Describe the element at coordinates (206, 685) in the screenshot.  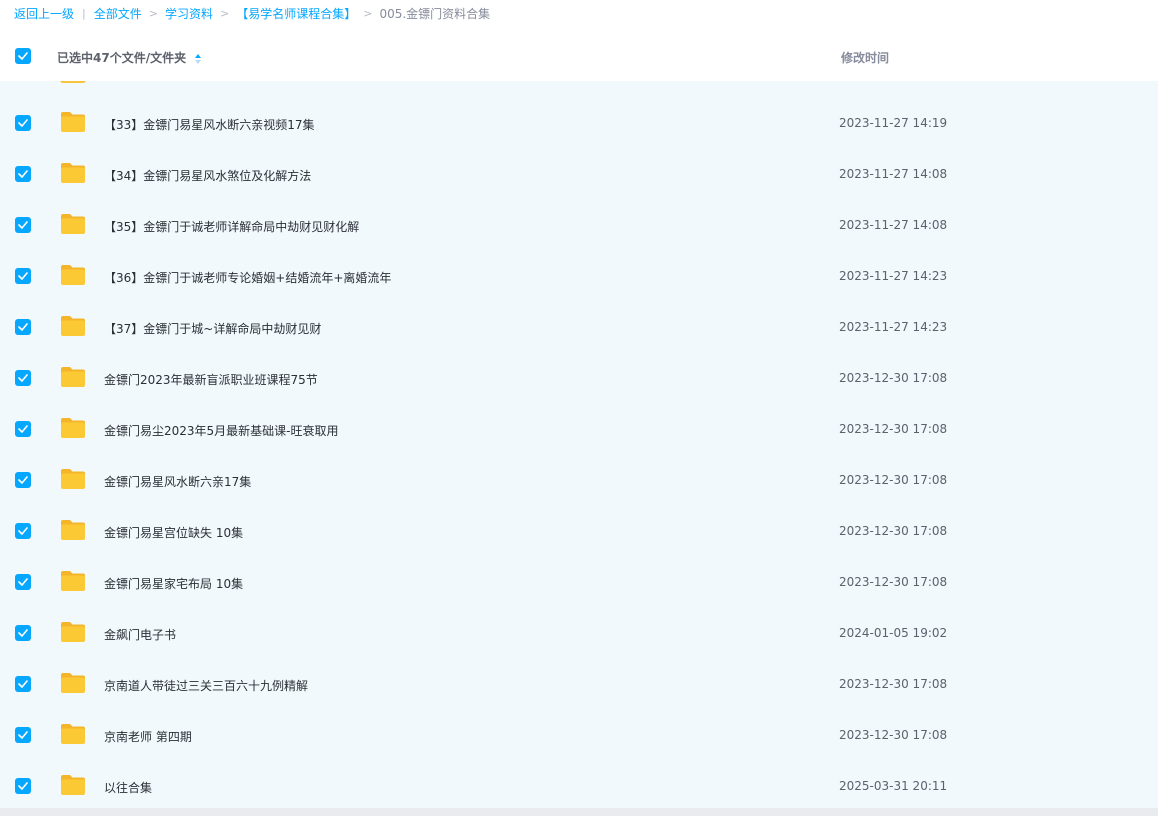
I see `file-name: 京南道人带徒过三关三百六十九例精解` at that location.